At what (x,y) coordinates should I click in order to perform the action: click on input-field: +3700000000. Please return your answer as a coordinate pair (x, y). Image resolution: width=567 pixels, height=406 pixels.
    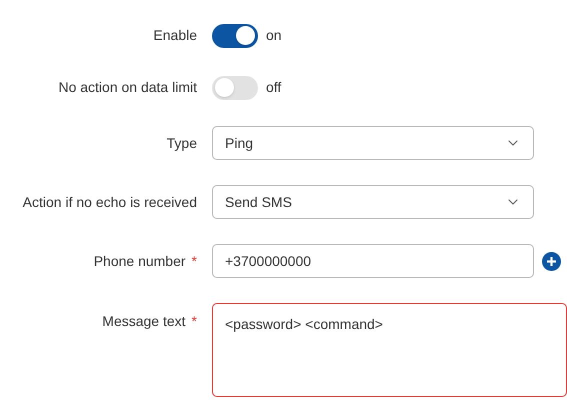
    Looking at the image, I should click on (373, 261).